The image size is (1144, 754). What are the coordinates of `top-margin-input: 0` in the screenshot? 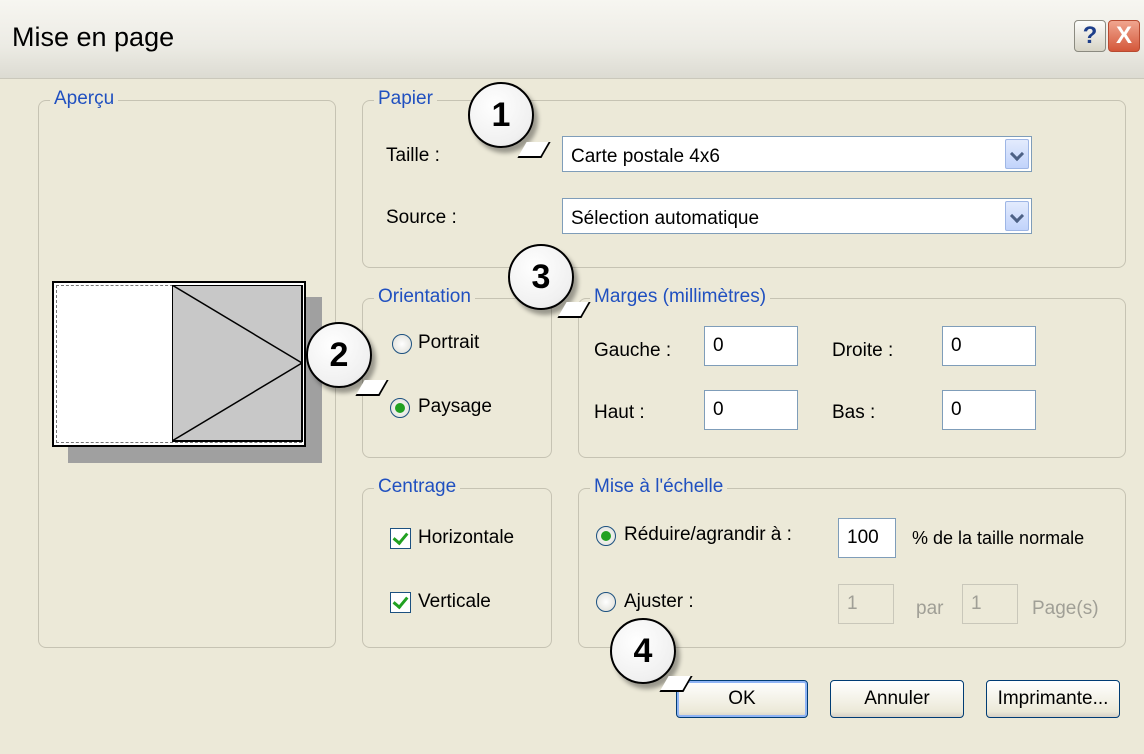 It's located at (751, 410).